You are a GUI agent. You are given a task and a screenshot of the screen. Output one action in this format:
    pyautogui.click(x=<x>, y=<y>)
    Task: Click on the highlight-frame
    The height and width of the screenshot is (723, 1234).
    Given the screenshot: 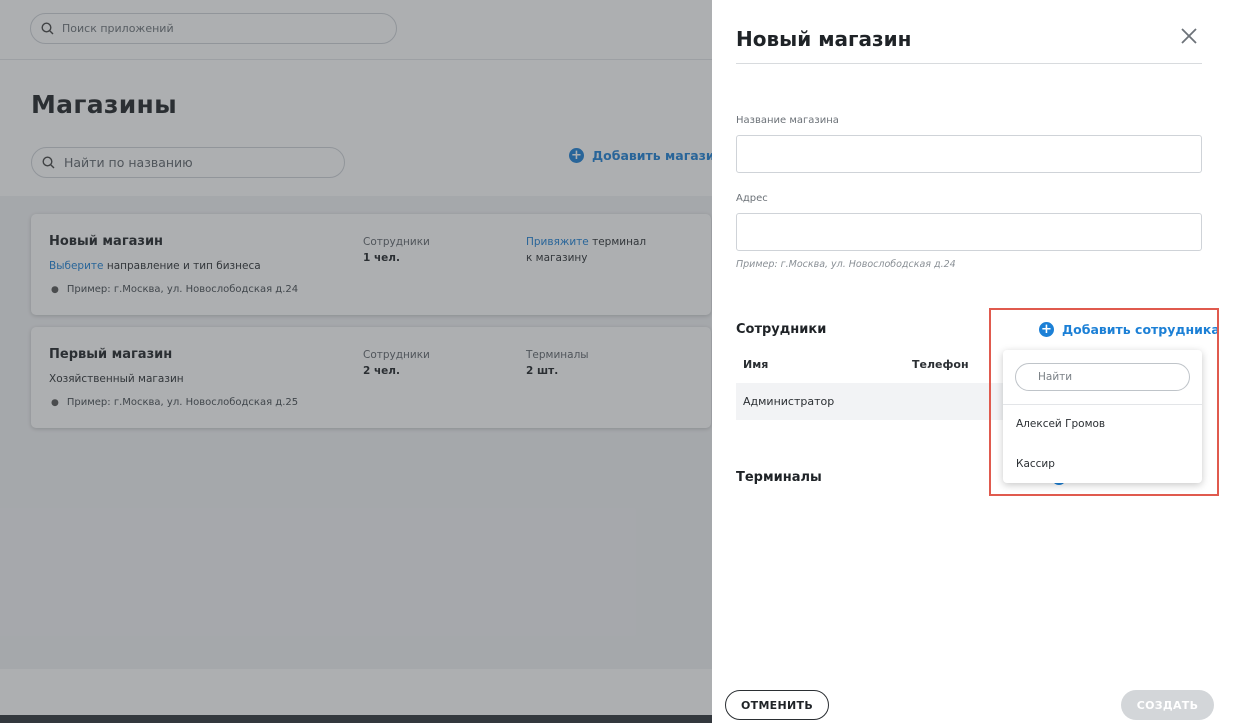 What is the action you would take?
    pyautogui.click(x=1104, y=402)
    